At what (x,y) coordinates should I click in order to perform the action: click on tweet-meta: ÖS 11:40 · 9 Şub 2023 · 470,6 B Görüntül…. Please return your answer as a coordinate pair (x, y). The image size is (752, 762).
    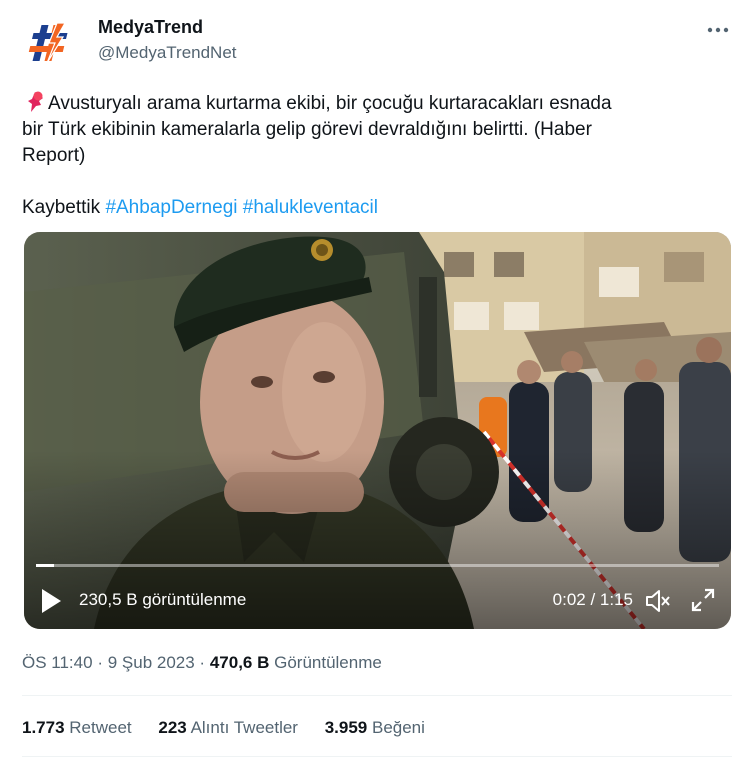
    Looking at the image, I should click on (202, 663).